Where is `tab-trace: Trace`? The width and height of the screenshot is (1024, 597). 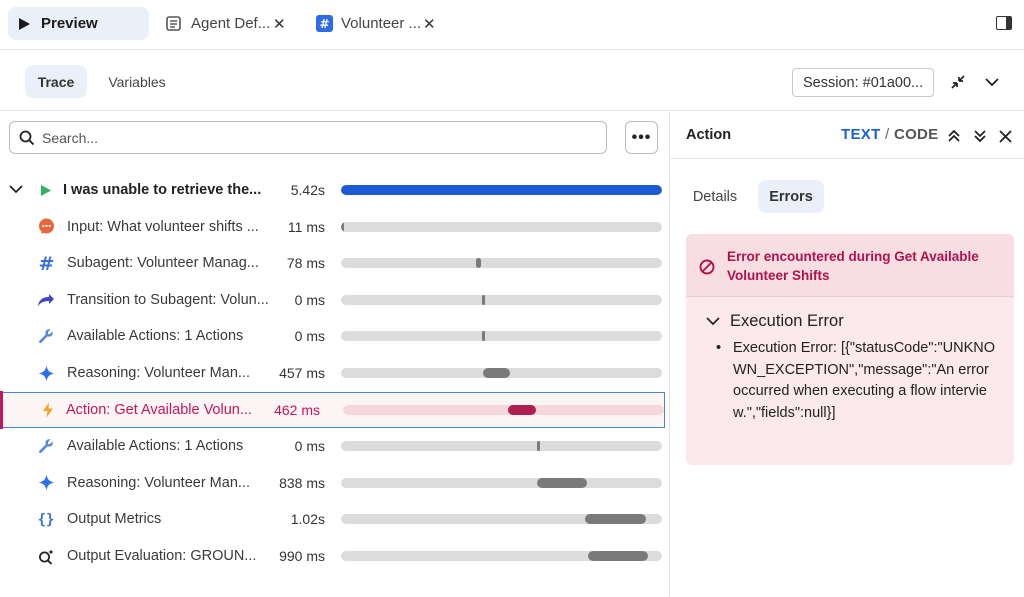 tab-trace: Trace is located at coordinates (56, 81).